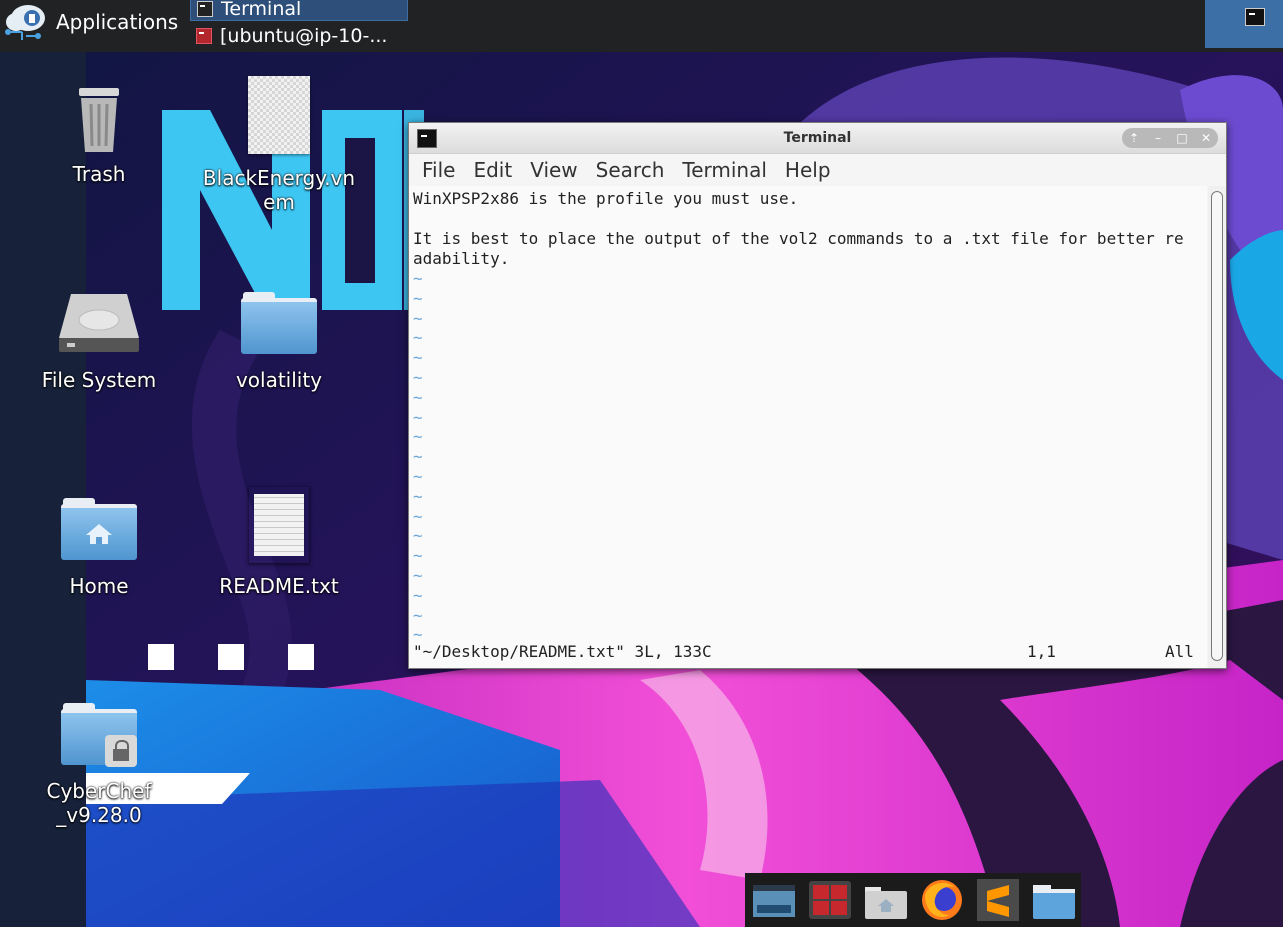 The width and height of the screenshot is (1283, 927). Describe the element at coordinates (279, 586) in the screenshot. I see `desktop-icon-label: README.txt` at that location.